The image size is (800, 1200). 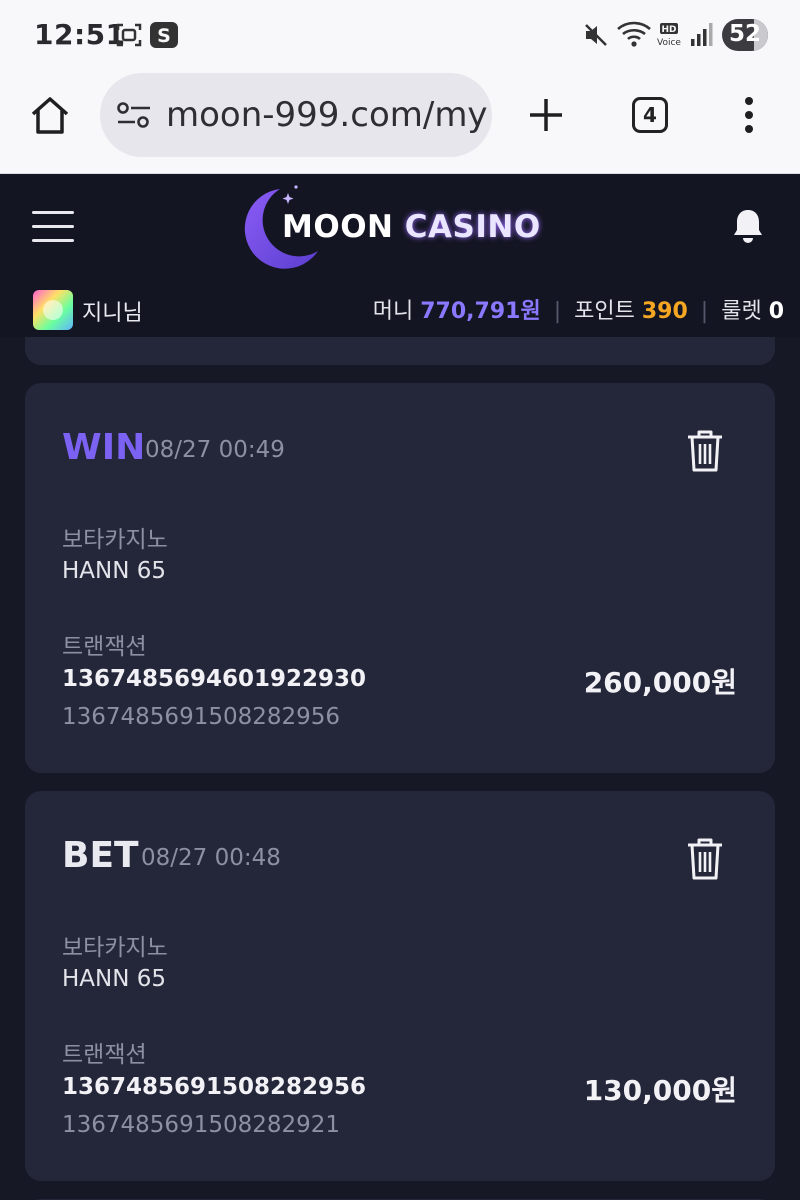 What do you see at coordinates (472, 227) in the screenshot?
I see `brand-casino: CASINO` at bounding box center [472, 227].